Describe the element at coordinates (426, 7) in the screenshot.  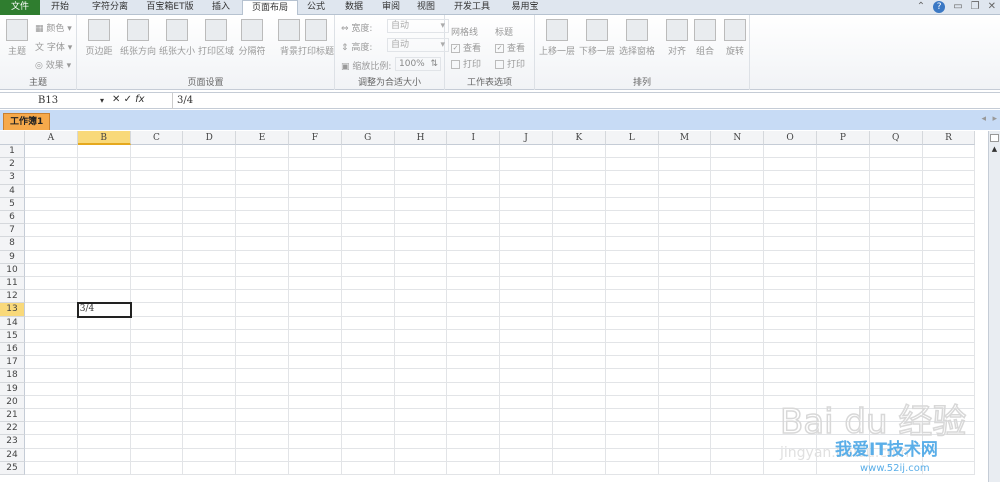
I see `tab-9: 视图` at that location.